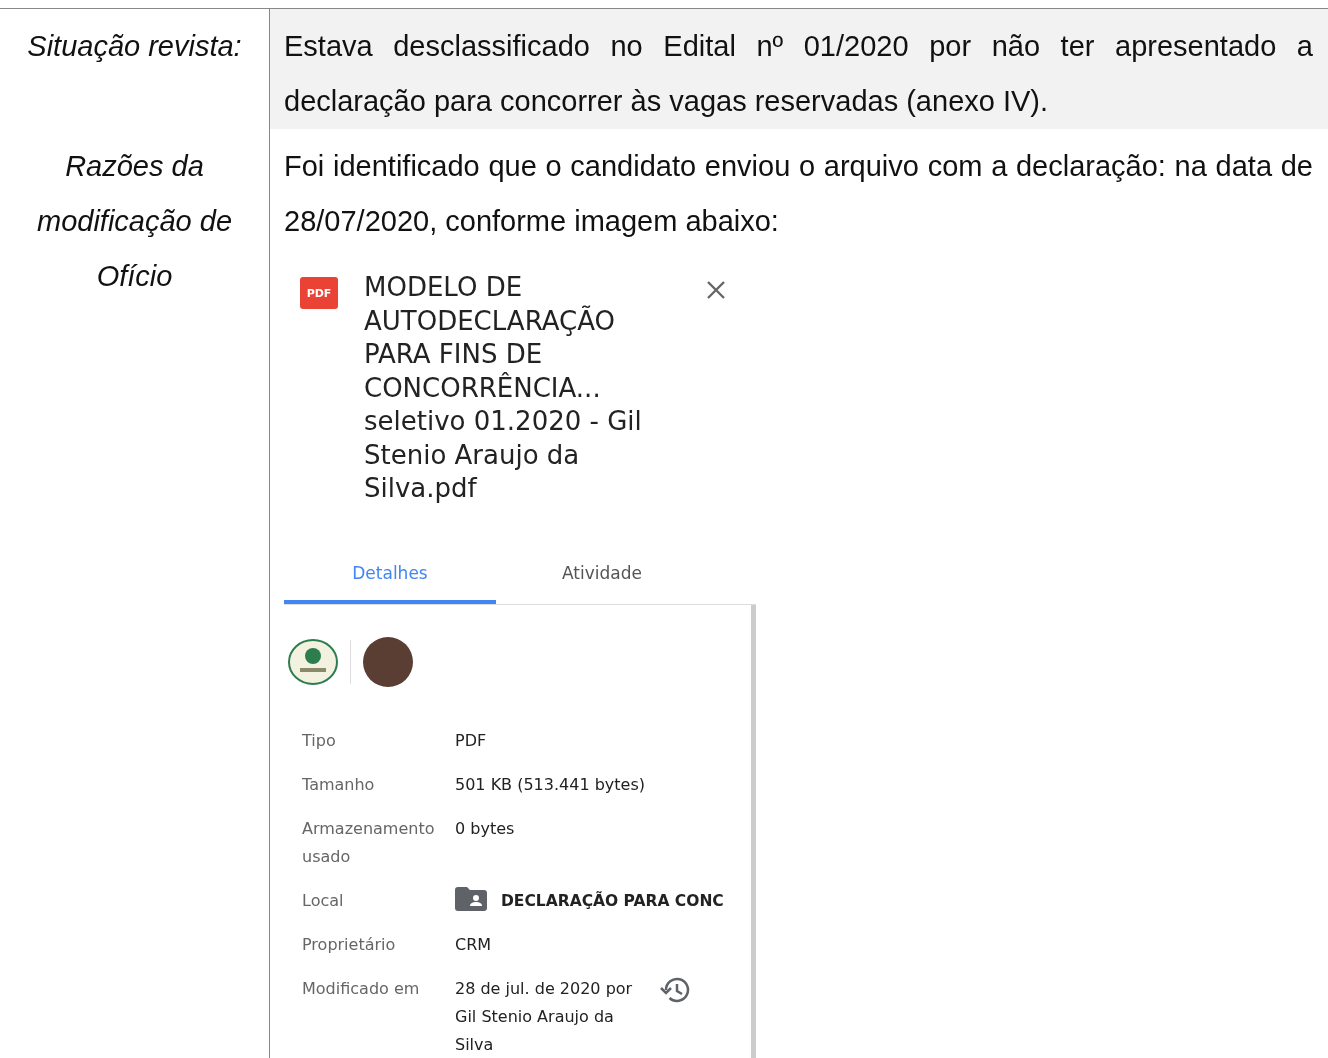 This screenshot has width=1328, height=1058. What do you see at coordinates (313, 661) in the screenshot?
I see `logo-icon` at bounding box center [313, 661].